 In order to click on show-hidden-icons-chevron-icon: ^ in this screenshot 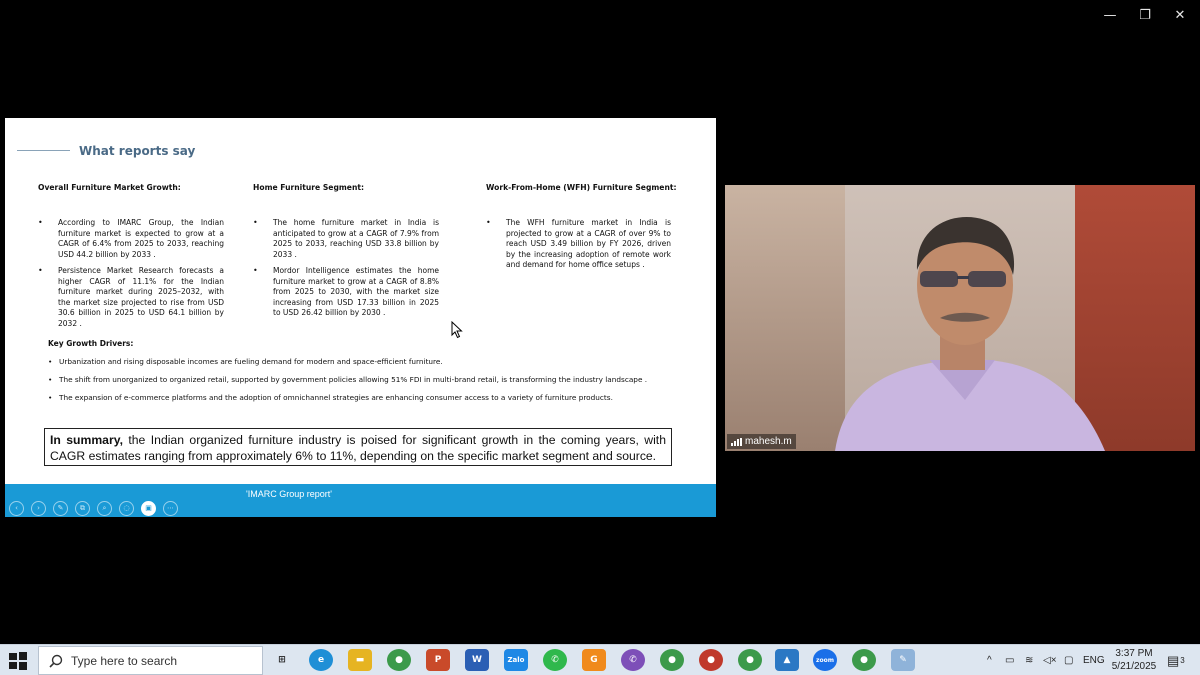, I will do `click(989, 660)`.